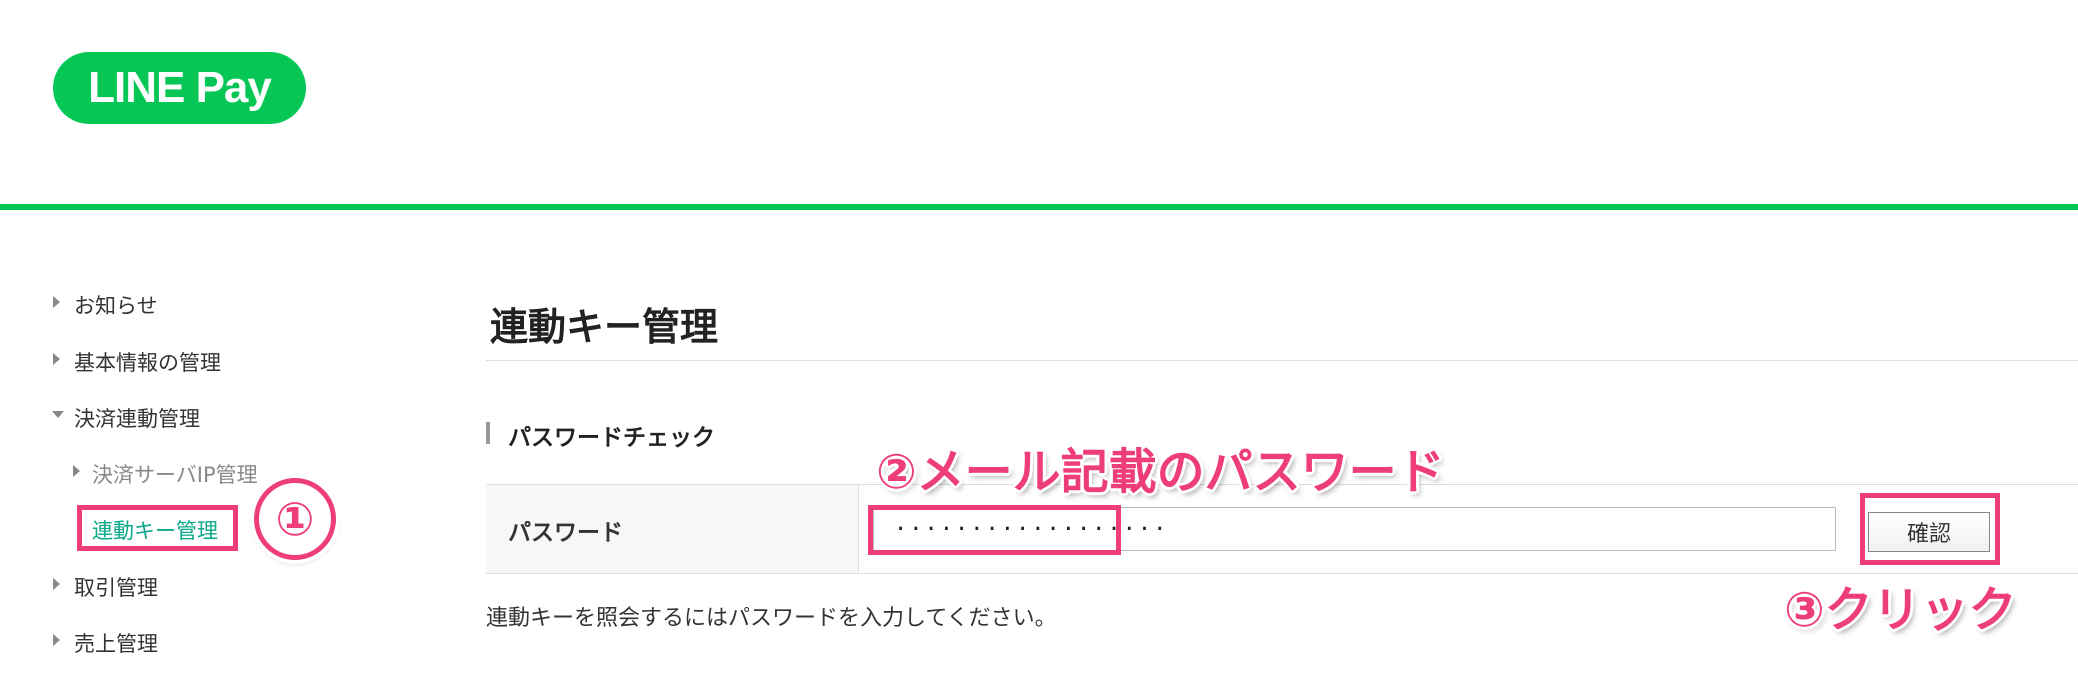  What do you see at coordinates (604, 327) in the screenshot?
I see `page-title: 連動キー管理` at bounding box center [604, 327].